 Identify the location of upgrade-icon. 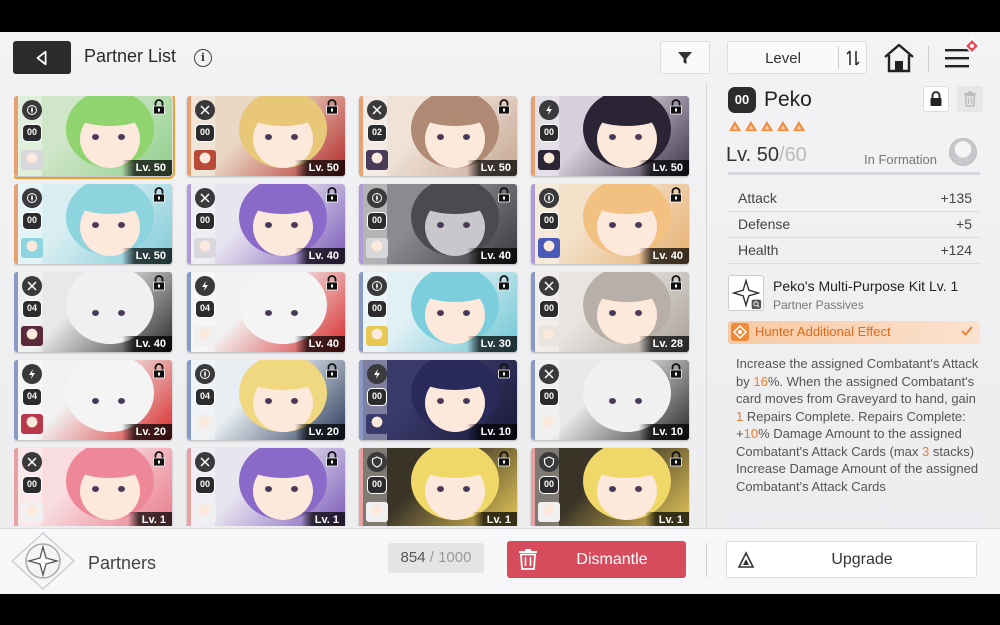
(746, 559).